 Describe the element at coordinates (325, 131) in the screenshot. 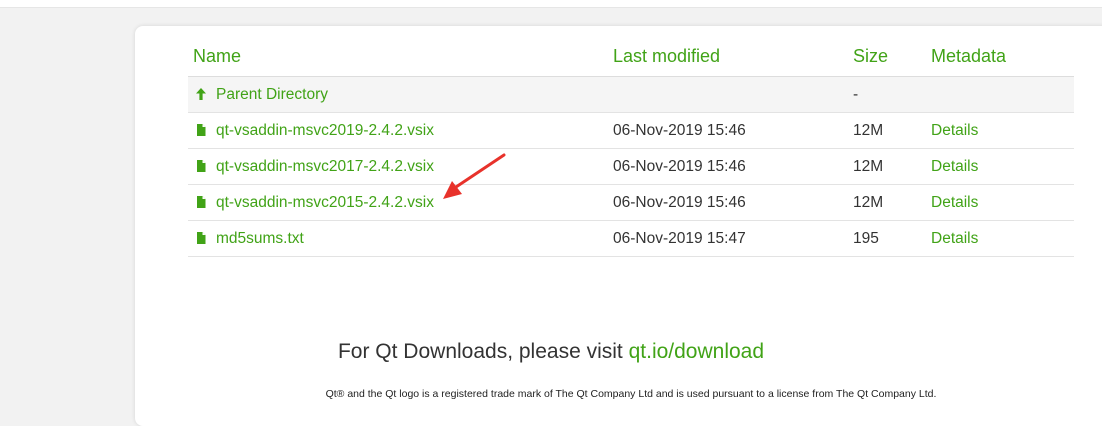

I see `file-link-msvc2019: qt-vsaddin-msvc2019-2.4.2.vsix` at that location.